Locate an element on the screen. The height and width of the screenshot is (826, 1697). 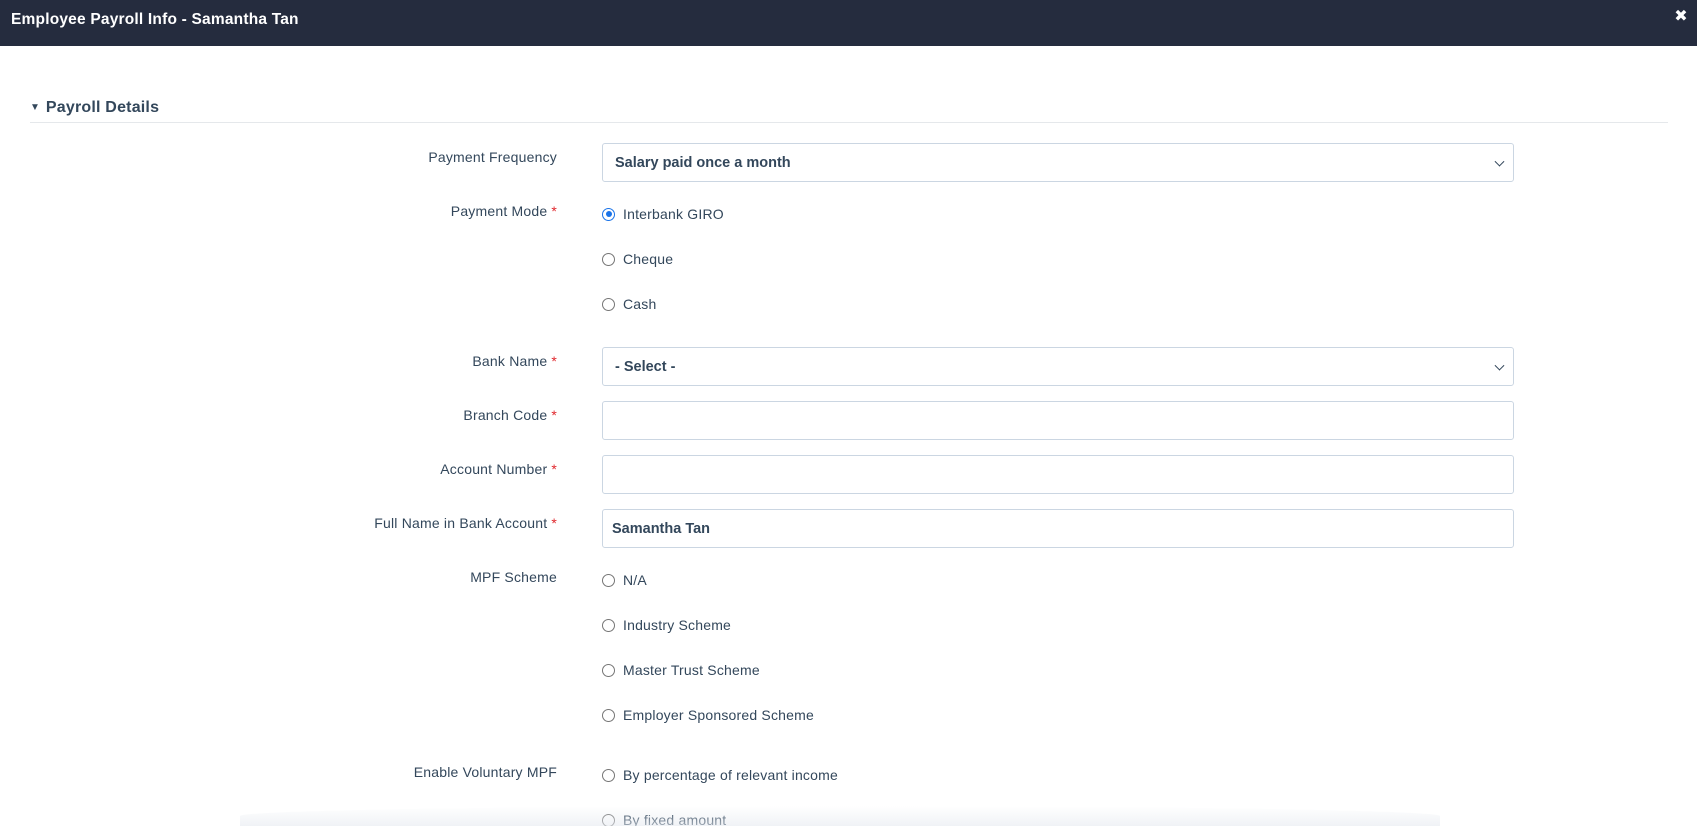
radio-button-checked is located at coordinates (608, 214).